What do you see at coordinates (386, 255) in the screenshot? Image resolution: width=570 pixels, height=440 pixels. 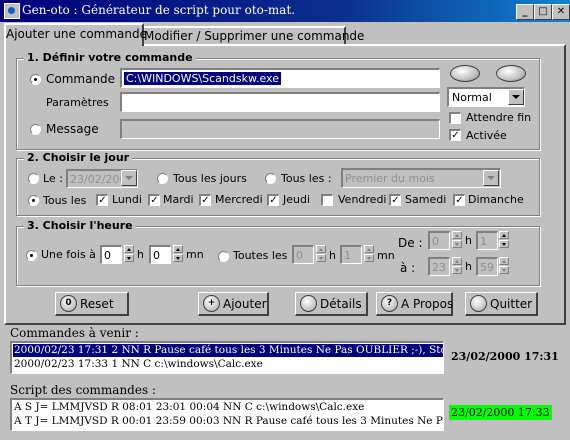 I see `mn-unit-2: mn` at bounding box center [386, 255].